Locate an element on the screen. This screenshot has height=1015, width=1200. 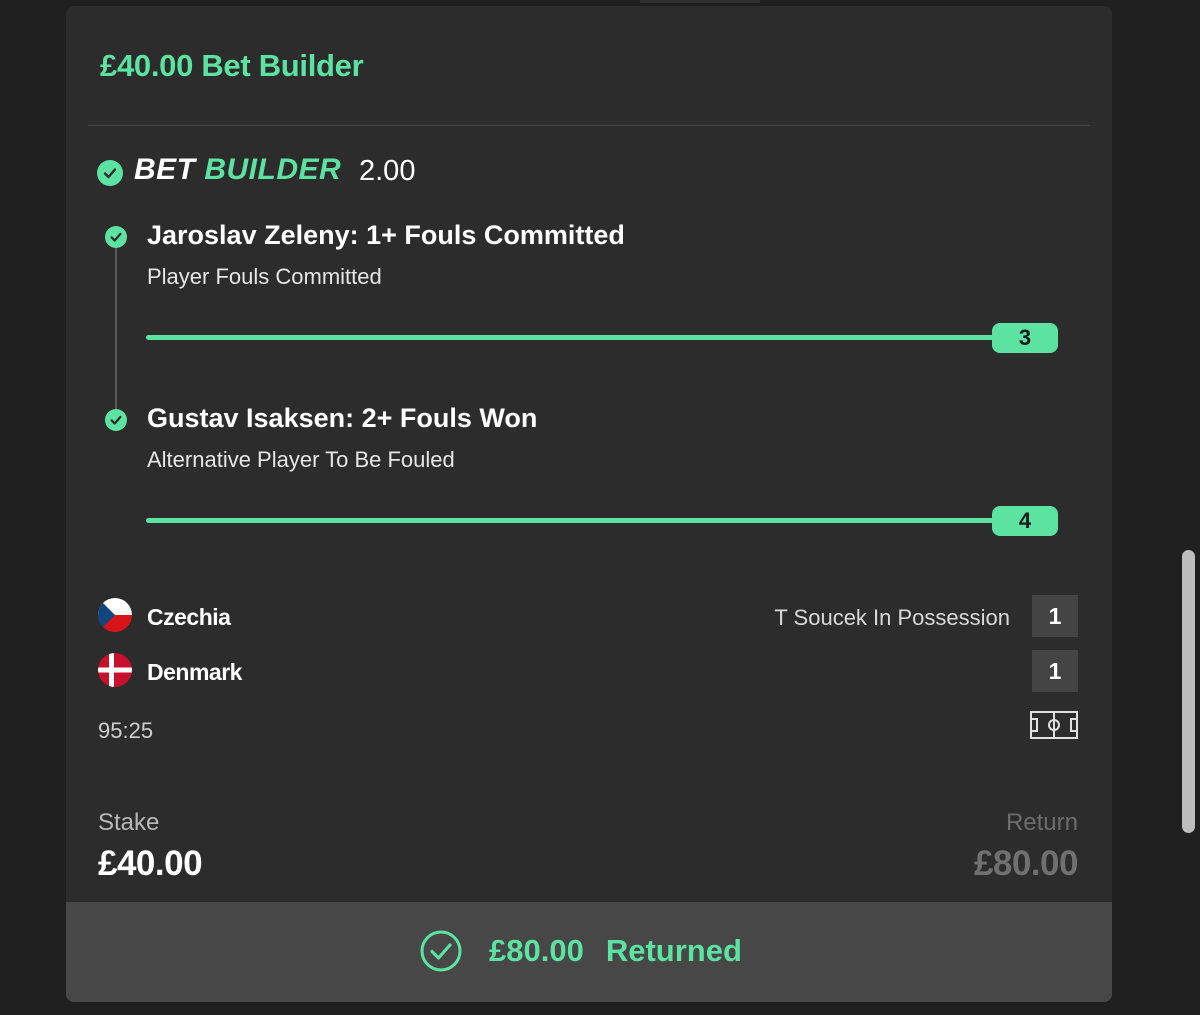
bet-title: £40.00 Bet Builder is located at coordinates (232, 65).